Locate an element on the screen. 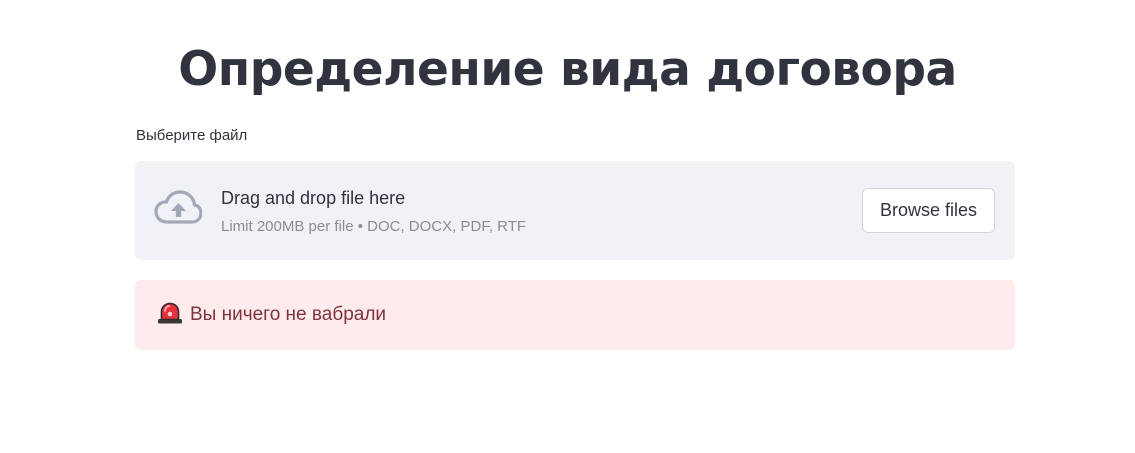  file-uploader-label: Выберите файл is located at coordinates (192, 135).